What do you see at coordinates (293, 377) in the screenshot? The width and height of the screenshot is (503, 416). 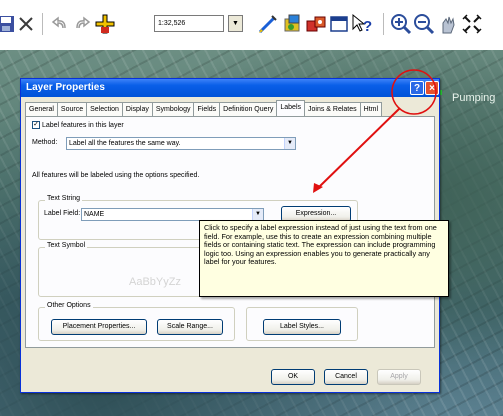 I see `ok-button: OK` at bounding box center [293, 377].